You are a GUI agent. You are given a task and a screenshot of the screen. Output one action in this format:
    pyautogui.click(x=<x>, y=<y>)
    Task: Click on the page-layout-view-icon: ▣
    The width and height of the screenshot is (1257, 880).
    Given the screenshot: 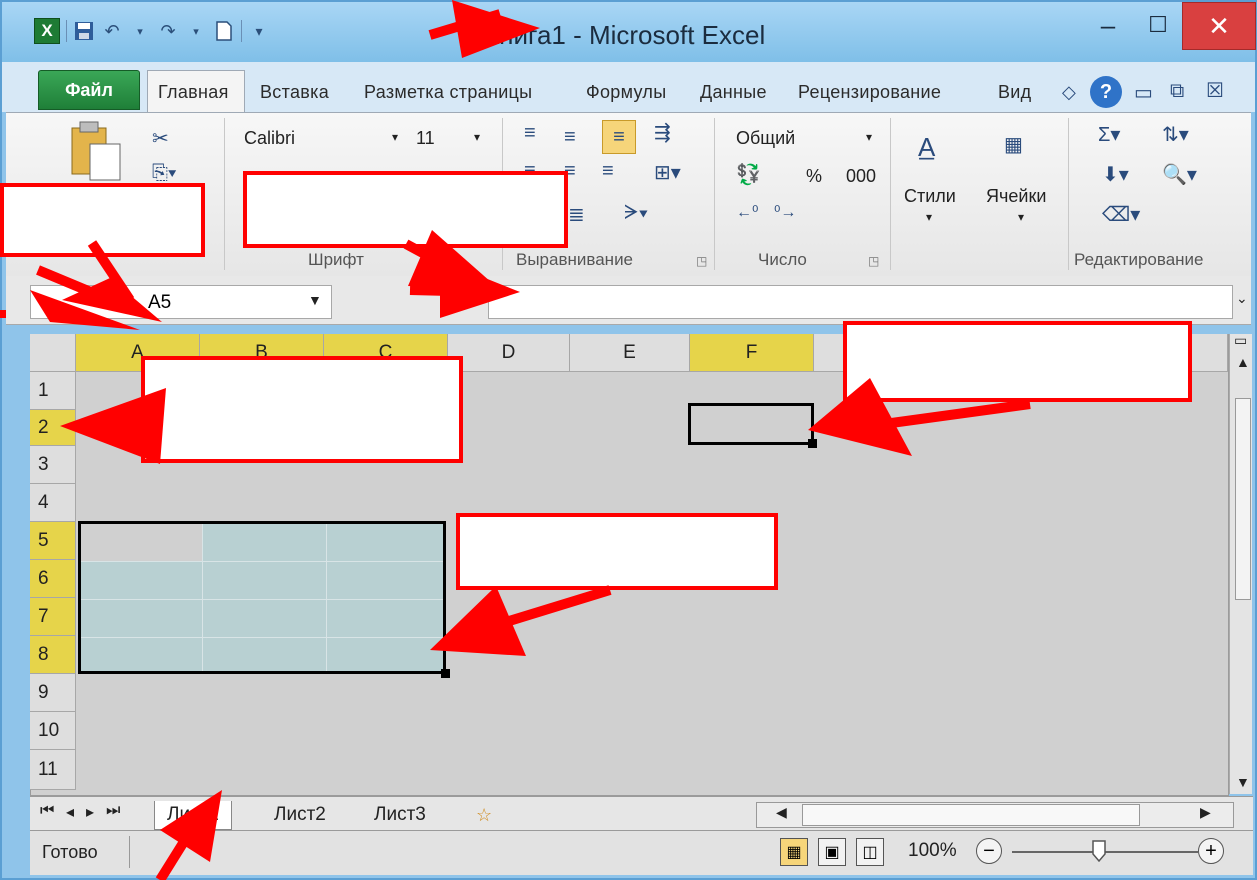 What is the action you would take?
    pyautogui.click(x=832, y=852)
    